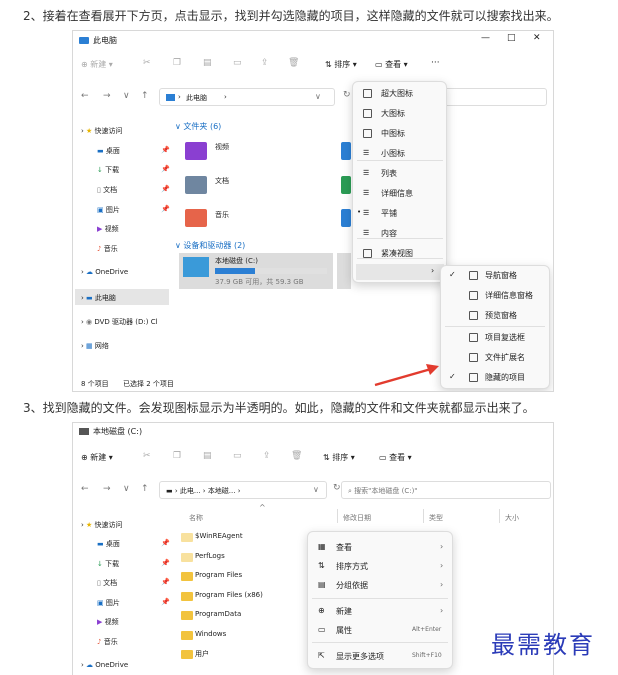 This screenshot has width=618, height=675. Describe the element at coordinates (170, 97) in the screenshot. I see `computer-icon` at that location.